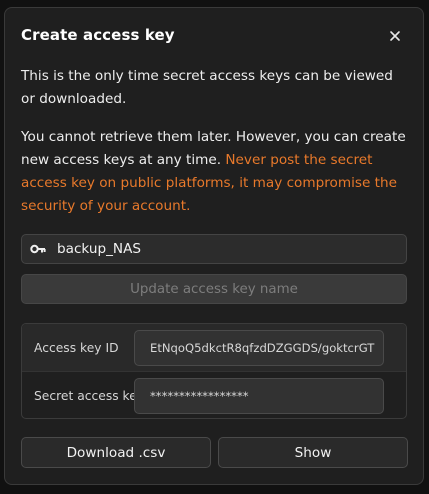  I want to click on download-csv-button: Download .csv, so click(116, 452).